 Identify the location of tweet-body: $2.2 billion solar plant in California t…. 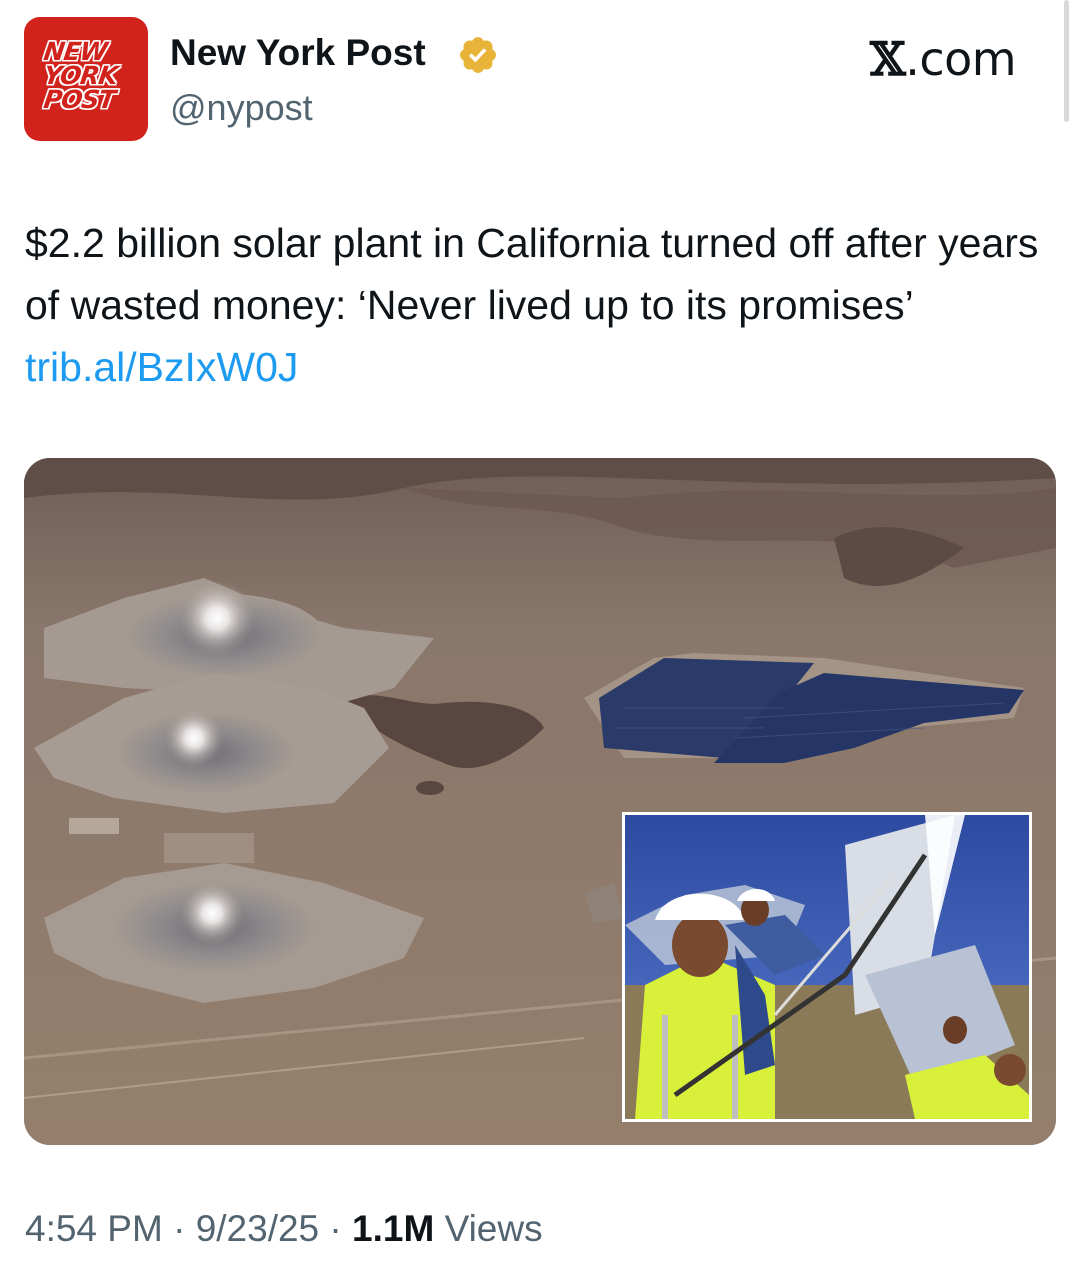
(532, 274).